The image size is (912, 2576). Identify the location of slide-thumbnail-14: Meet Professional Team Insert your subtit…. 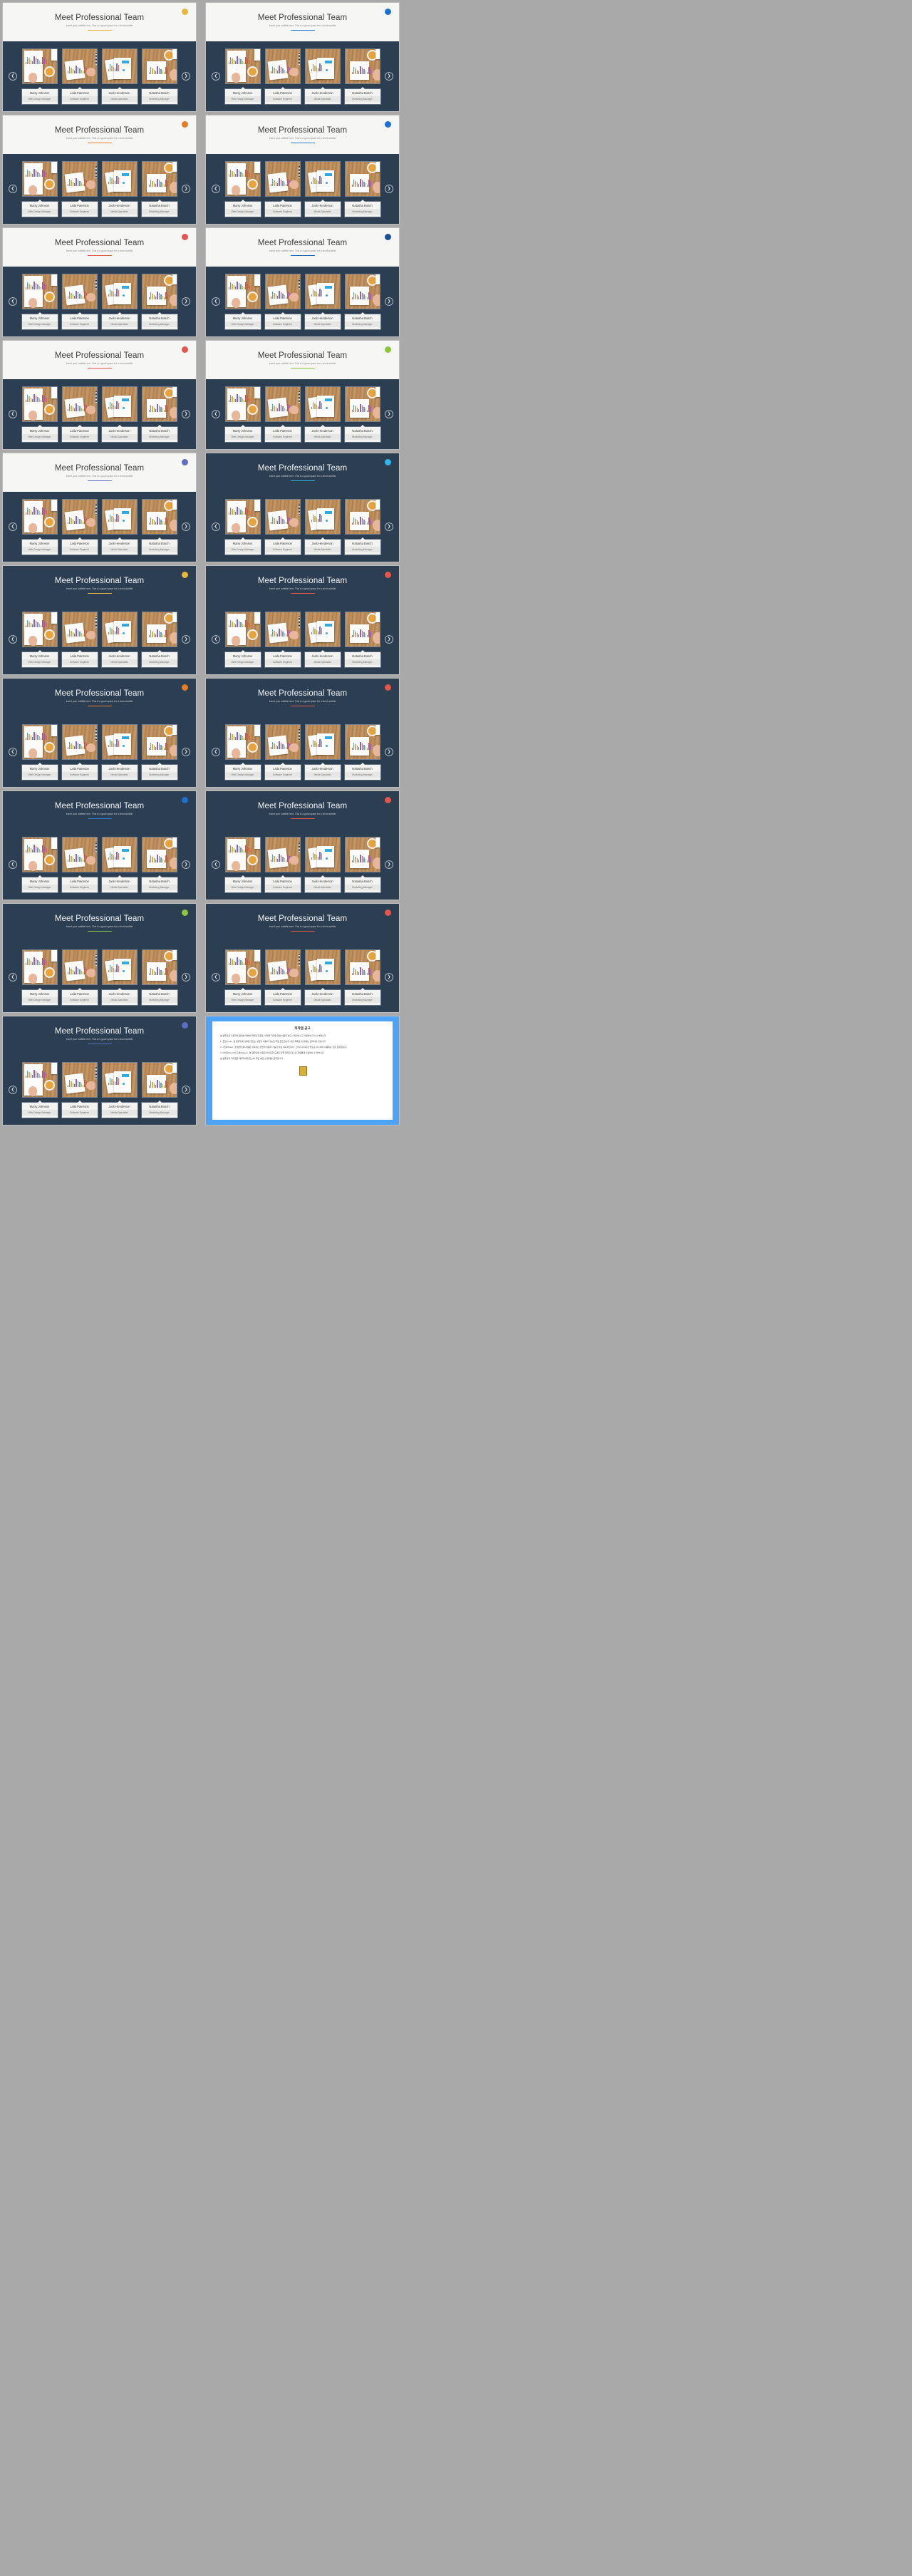
(302, 733).